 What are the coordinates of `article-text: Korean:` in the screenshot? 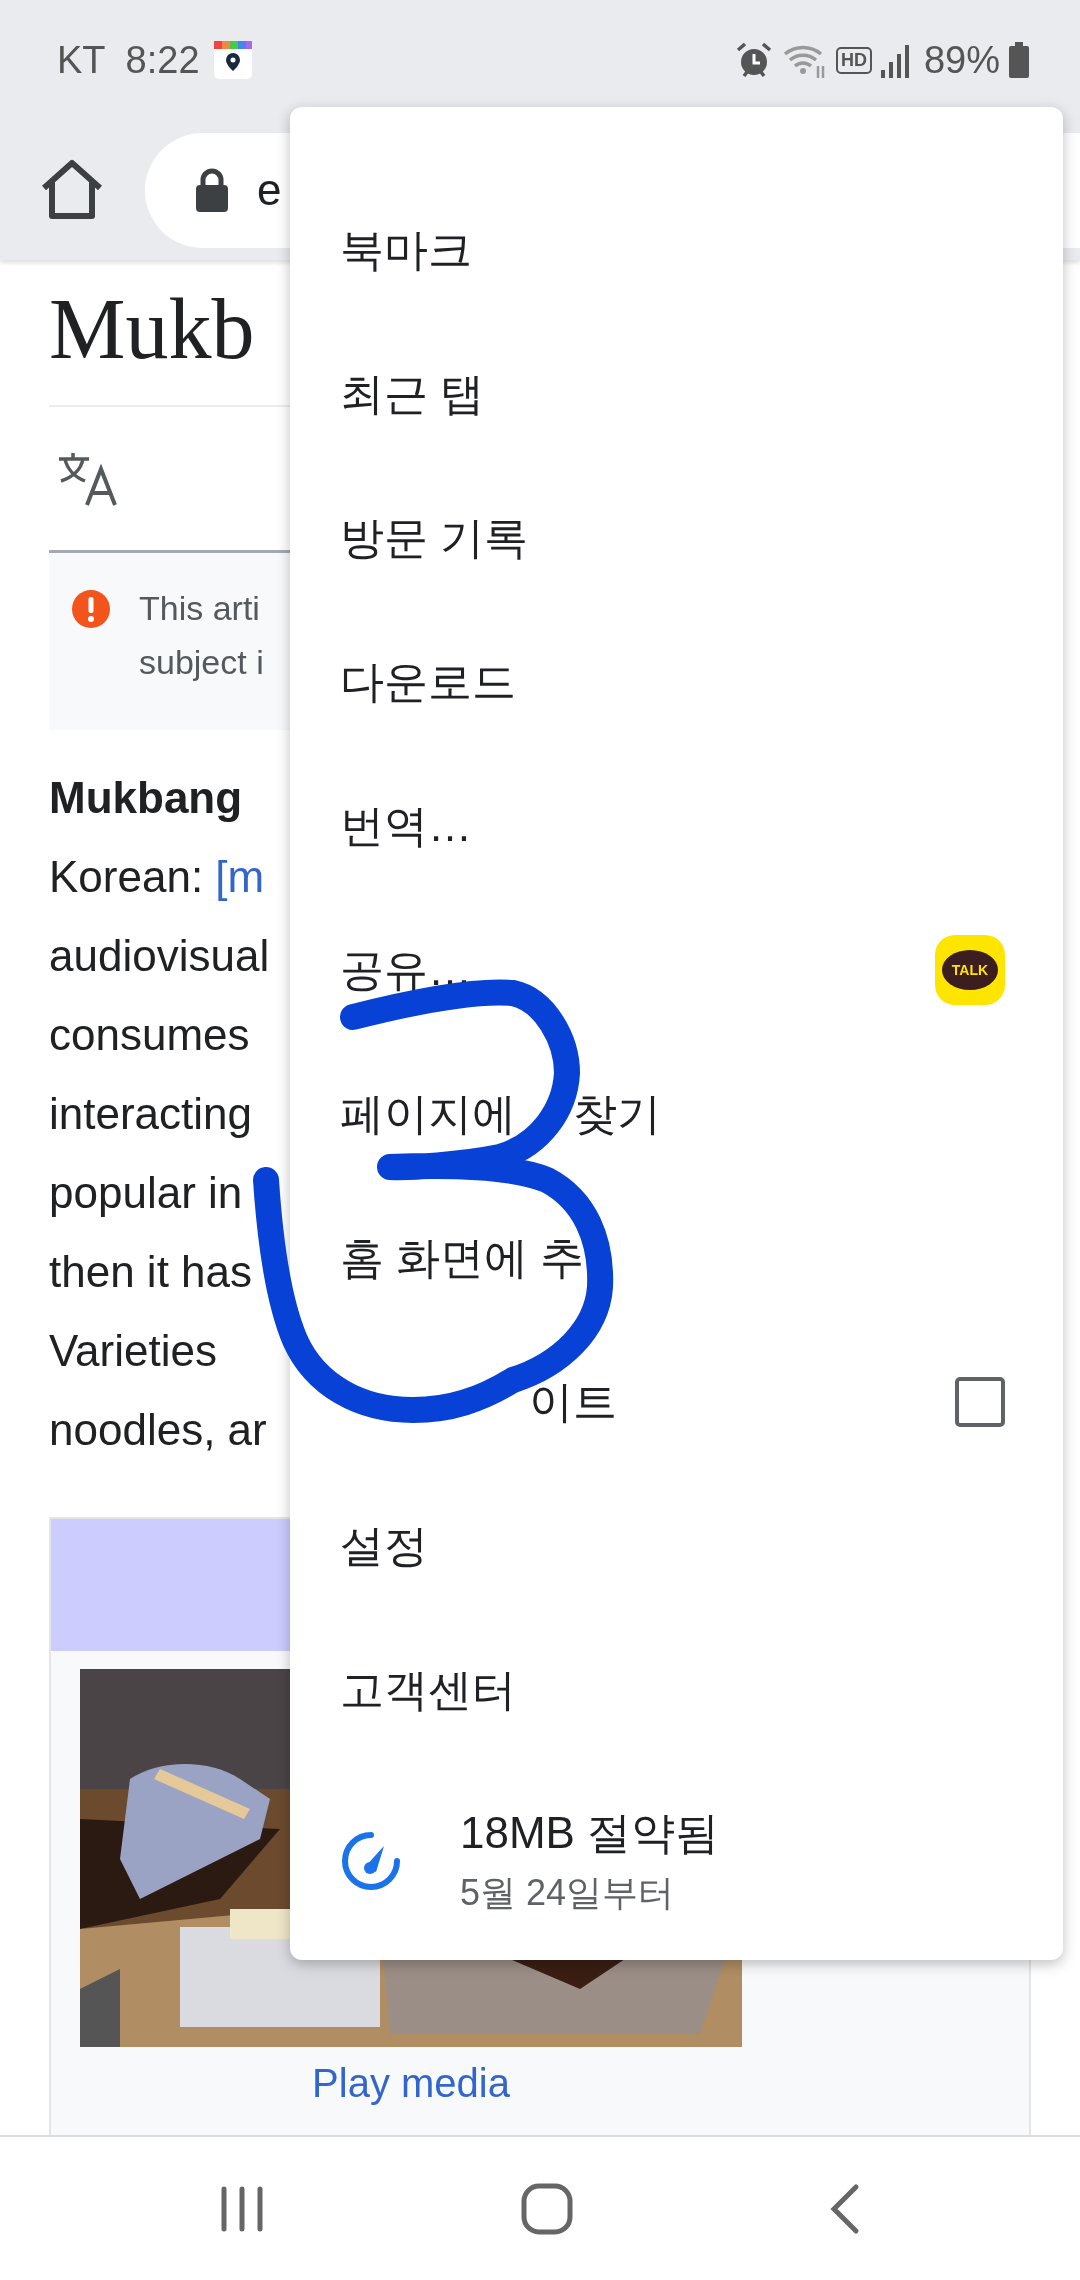 It's located at (127, 876).